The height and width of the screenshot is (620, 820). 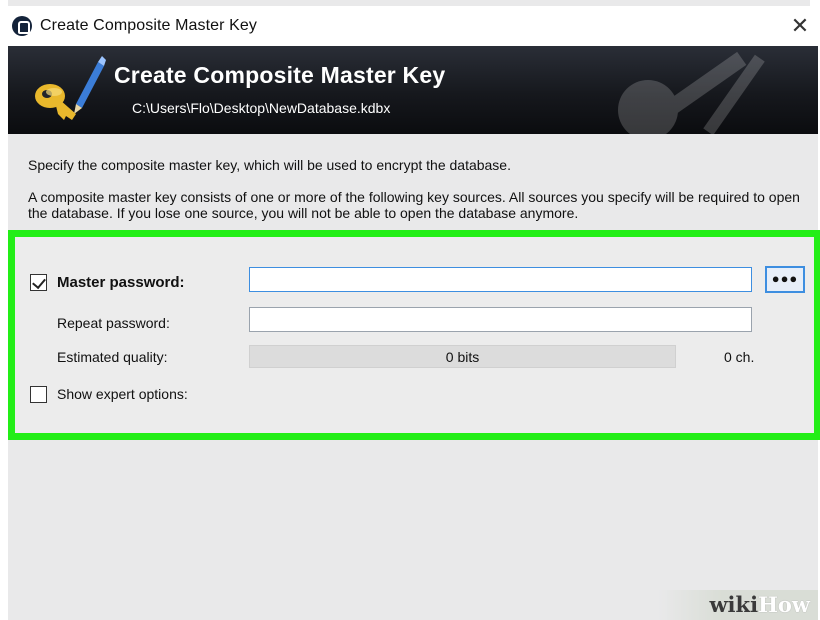 I want to click on database-path: C:\Users\Flo\Desktop\NewDatabase.kdbx, so click(x=261, y=108).